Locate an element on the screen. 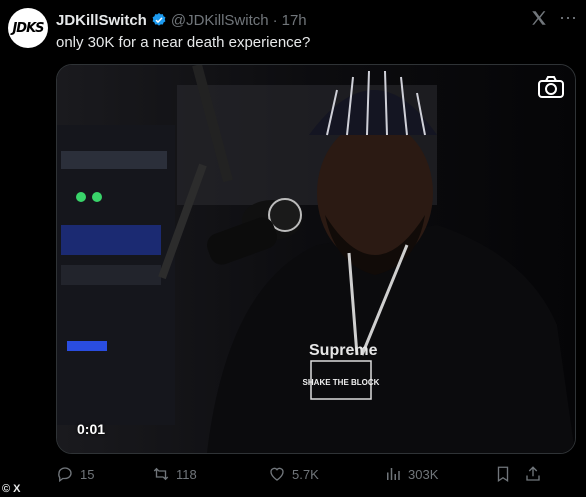 This screenshot has height=497, width=586. views-button: 303K is located at coordinates (439, 474).